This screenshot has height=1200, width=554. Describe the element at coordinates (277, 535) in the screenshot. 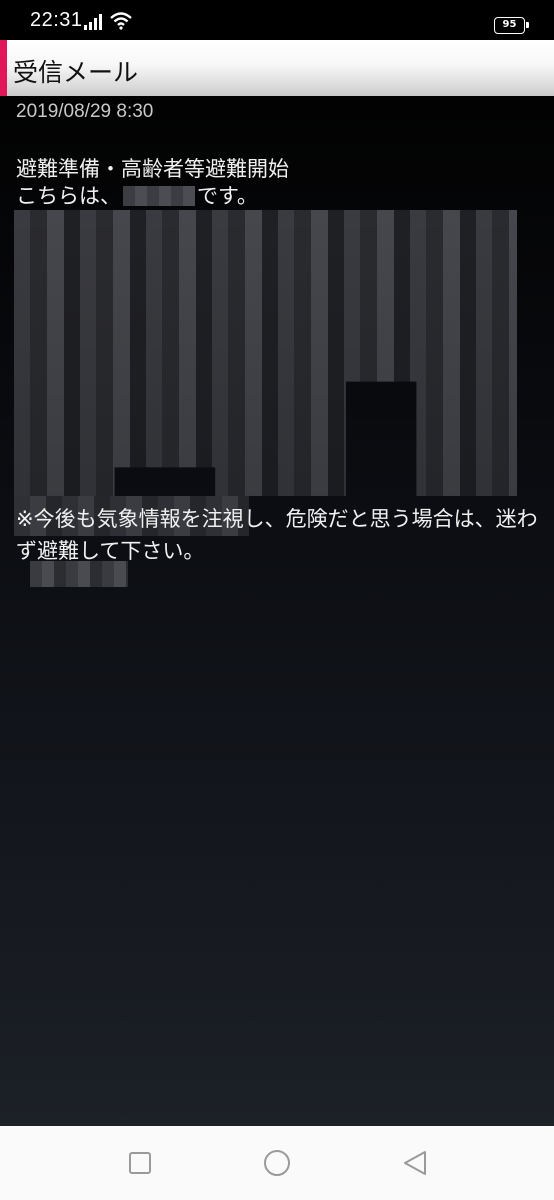

I see `mail-notice: ※今後も気象情報を注視し、危険だと思う場合は、迷わず避難して下さい。` at that location.